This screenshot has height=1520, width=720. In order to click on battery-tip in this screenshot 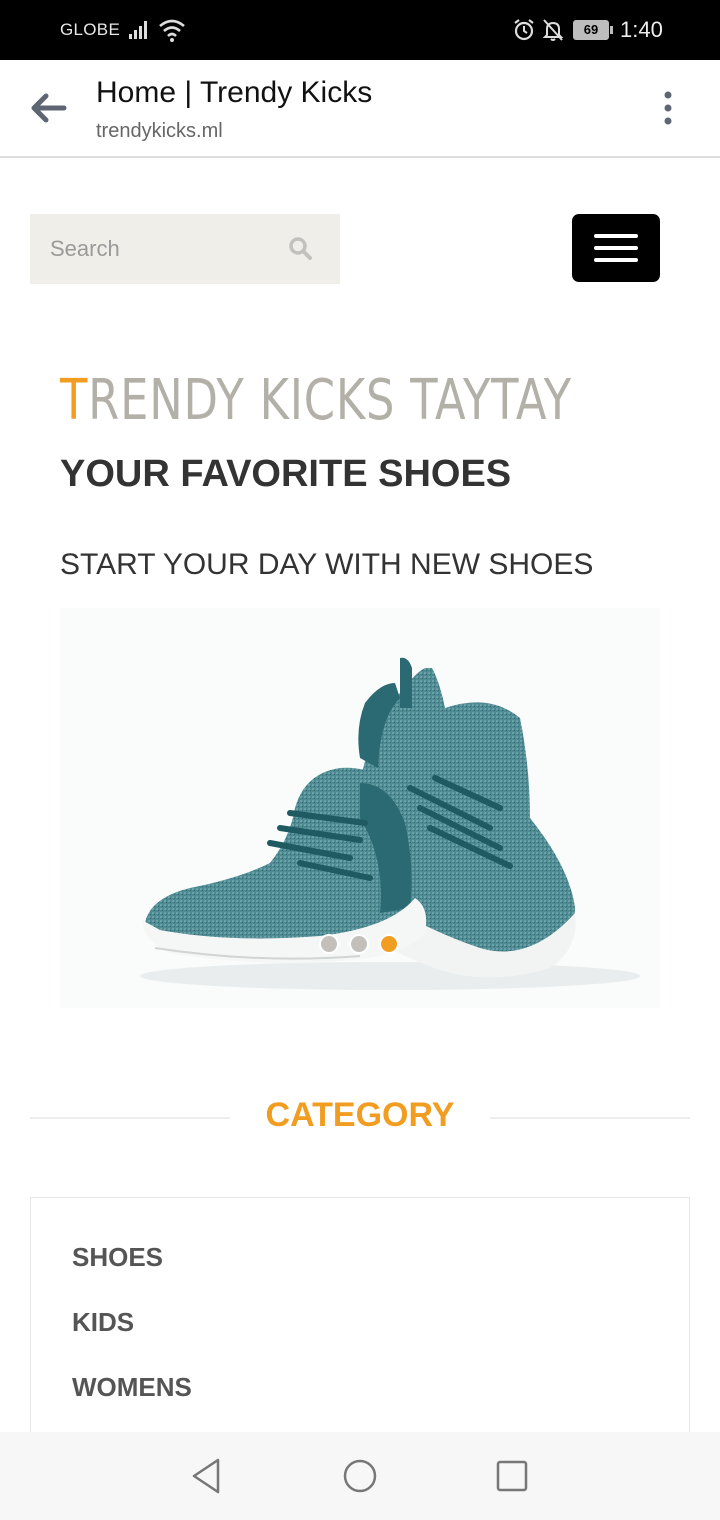, I will do `click(611, 30)`.